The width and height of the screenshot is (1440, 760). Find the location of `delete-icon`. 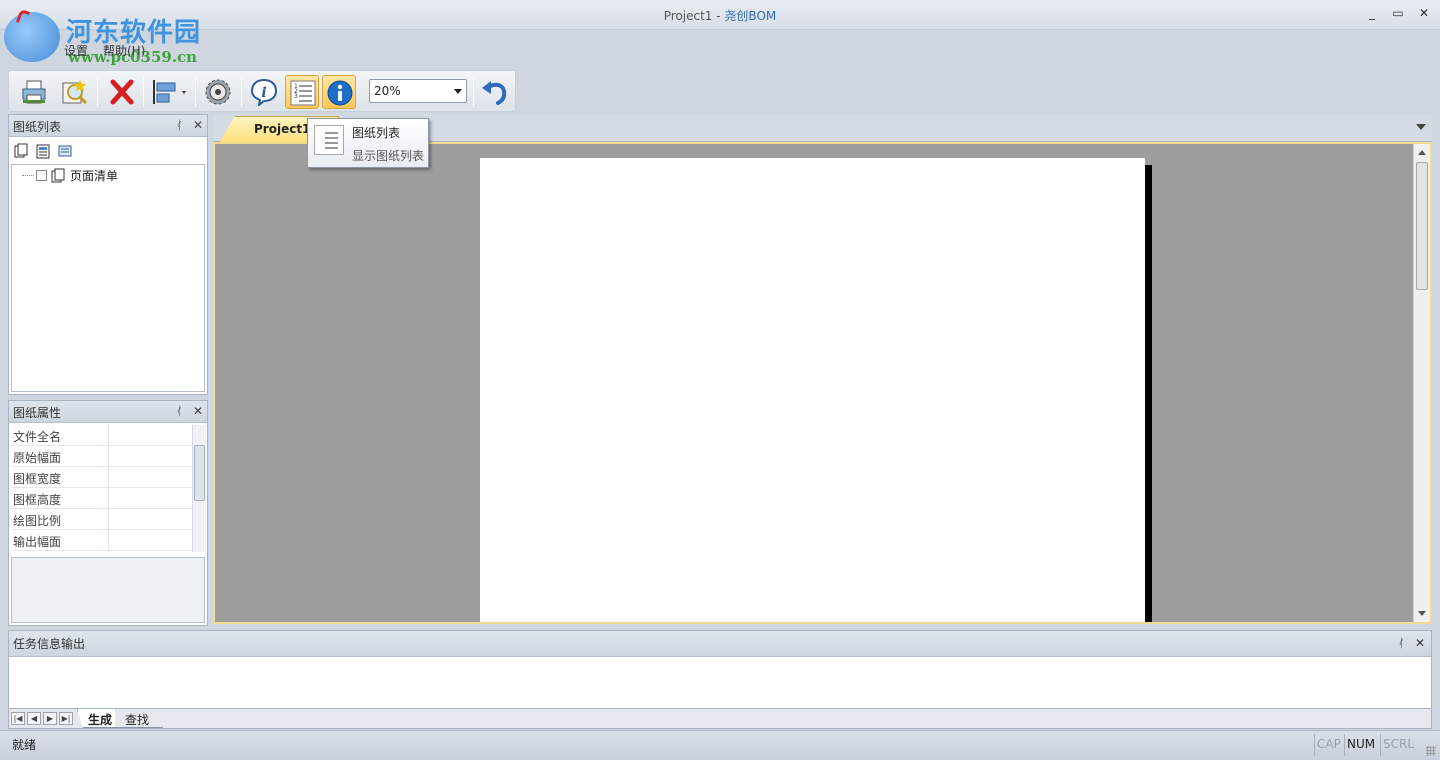

delete-icon is located at coordinates (122, 92).